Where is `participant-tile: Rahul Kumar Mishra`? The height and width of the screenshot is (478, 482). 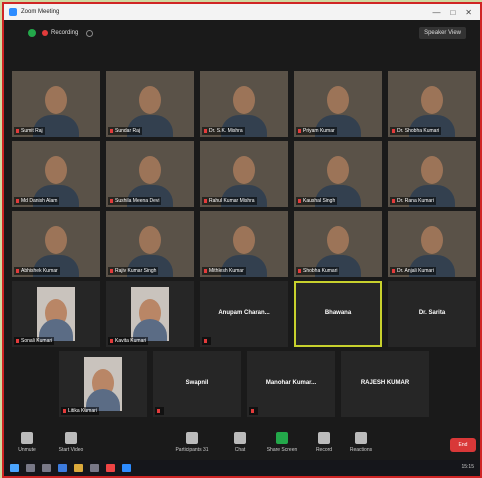
participant-tile: Rahul Kumar Mishra is located at coordinates (244, 174).